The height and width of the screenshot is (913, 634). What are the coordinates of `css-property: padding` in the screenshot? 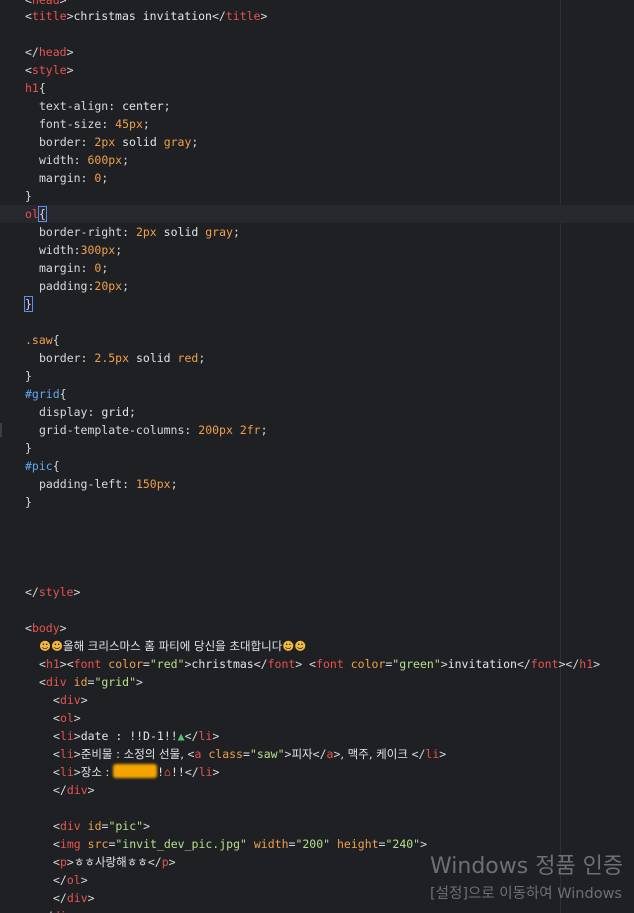 It's located at (63, 286).